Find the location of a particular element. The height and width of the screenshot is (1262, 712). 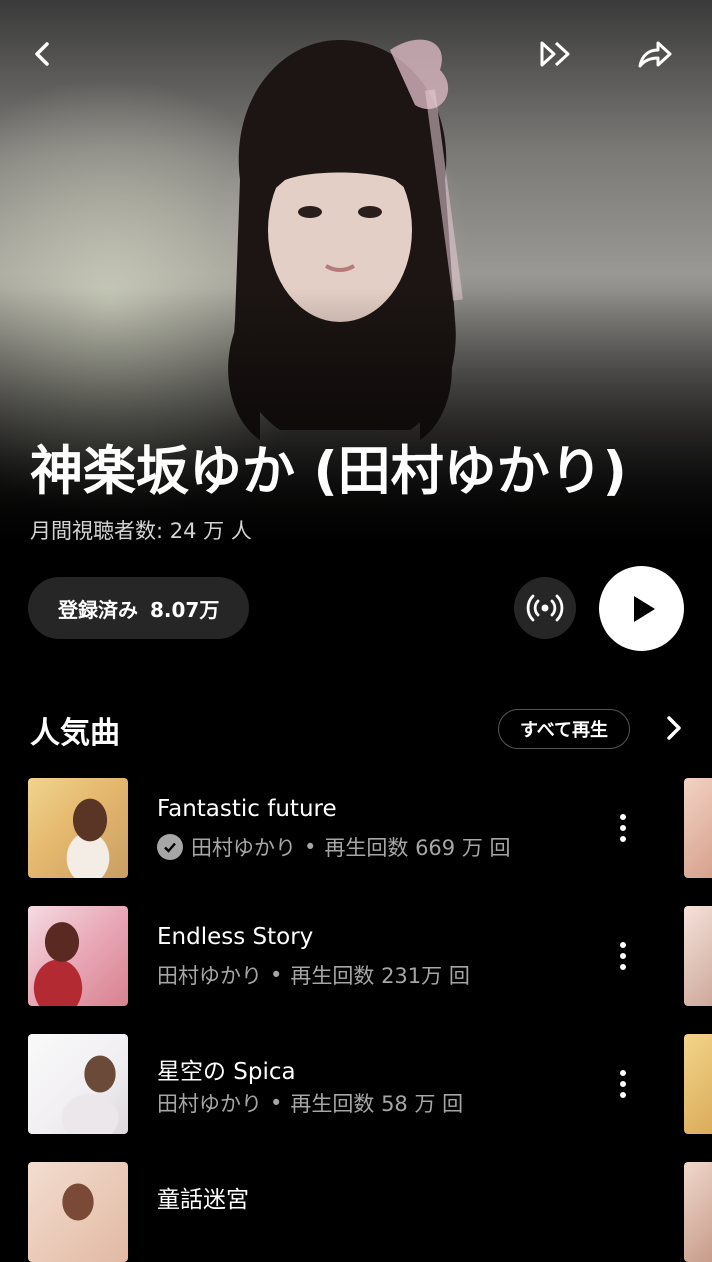

broadcast-button is located at coordinates (545, 608).